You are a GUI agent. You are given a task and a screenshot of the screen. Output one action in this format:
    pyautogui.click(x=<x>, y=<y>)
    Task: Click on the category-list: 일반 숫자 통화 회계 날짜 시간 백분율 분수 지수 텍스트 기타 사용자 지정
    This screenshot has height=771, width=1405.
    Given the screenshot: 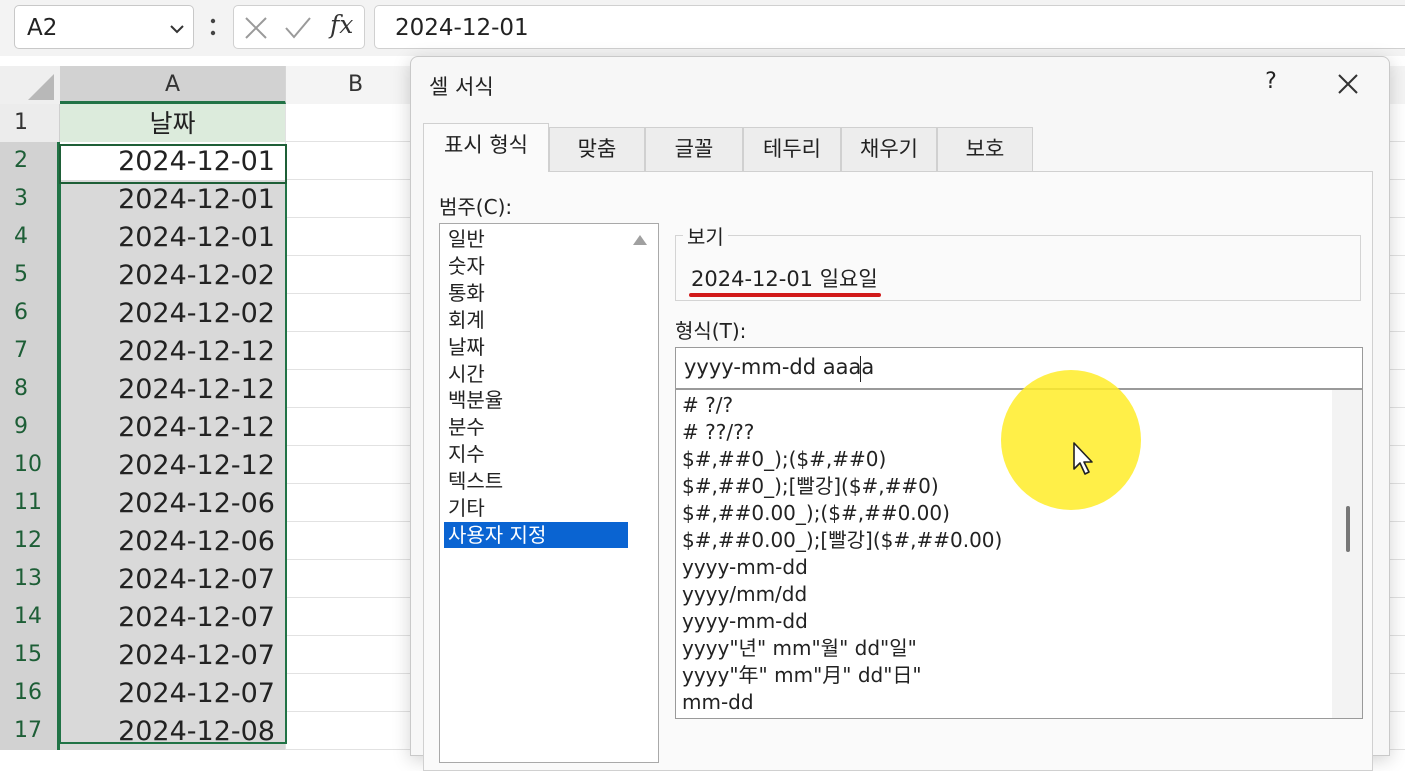 What is the action you would take?
    pyautogui.click(x=549, y=493)
    